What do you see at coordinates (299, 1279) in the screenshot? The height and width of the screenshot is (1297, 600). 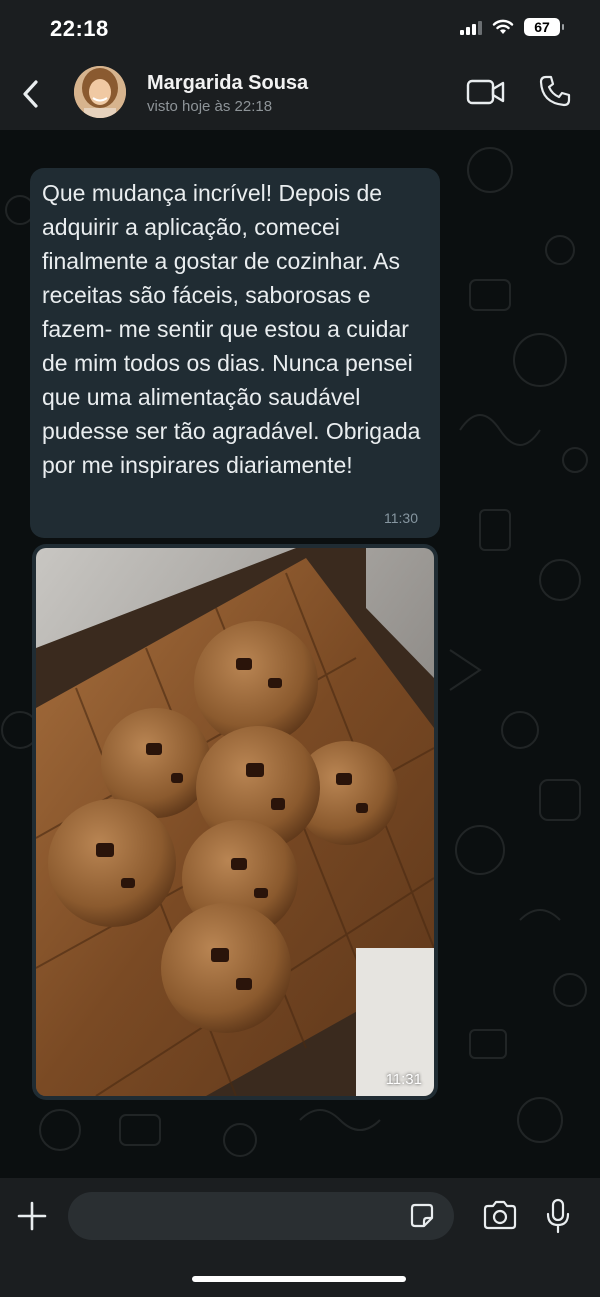 I see `home-indicator` at bounding box center [299, 1279].